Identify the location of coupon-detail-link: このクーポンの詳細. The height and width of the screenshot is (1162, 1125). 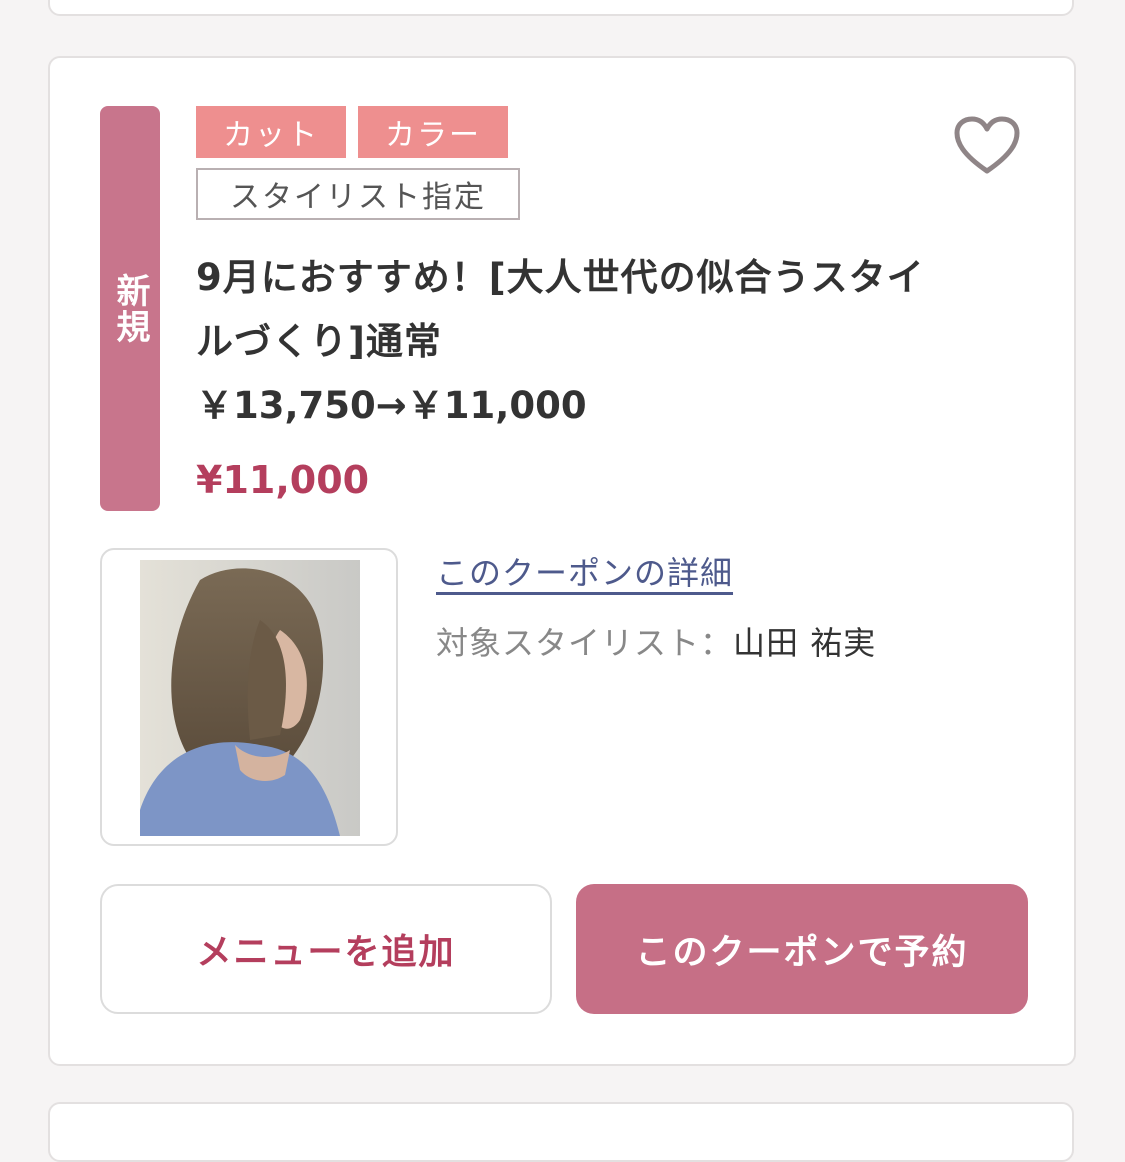
(584, 573).